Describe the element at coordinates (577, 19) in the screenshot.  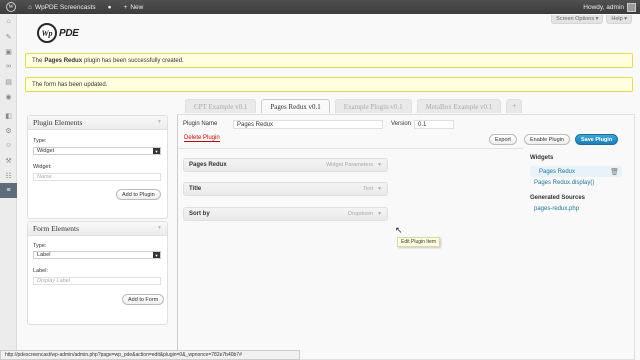
I see `screen-options-button: Screen Options ▾` at that location.